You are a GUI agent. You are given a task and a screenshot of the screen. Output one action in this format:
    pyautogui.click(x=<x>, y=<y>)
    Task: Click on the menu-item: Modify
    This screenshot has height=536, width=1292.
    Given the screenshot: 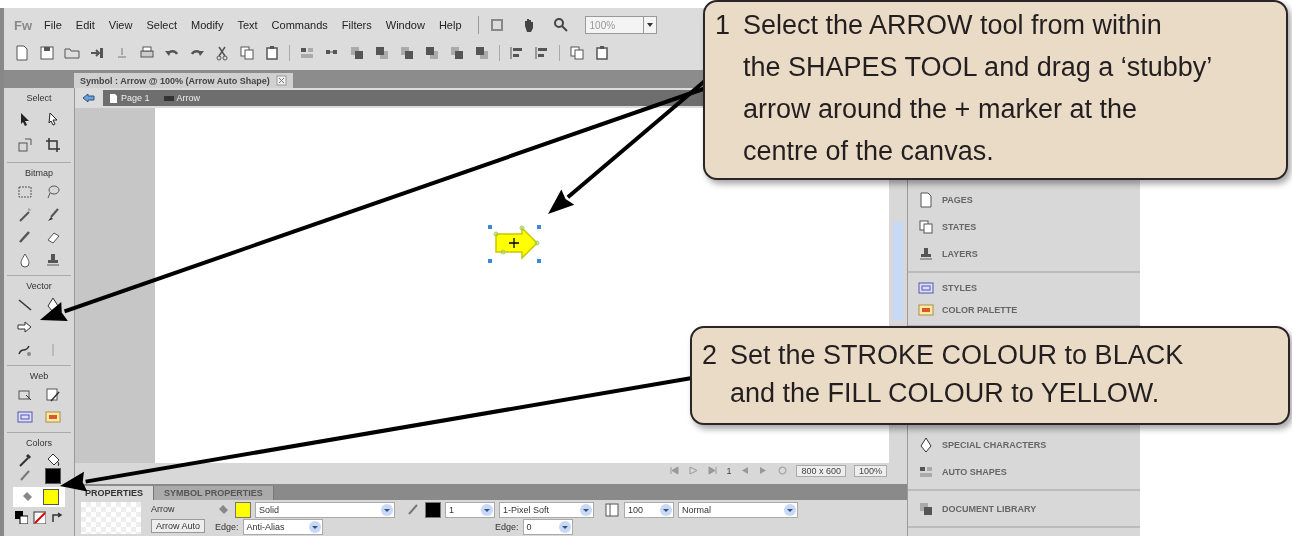 What is the action you would take?
    pyautogui.click(x=207, y=25)
    